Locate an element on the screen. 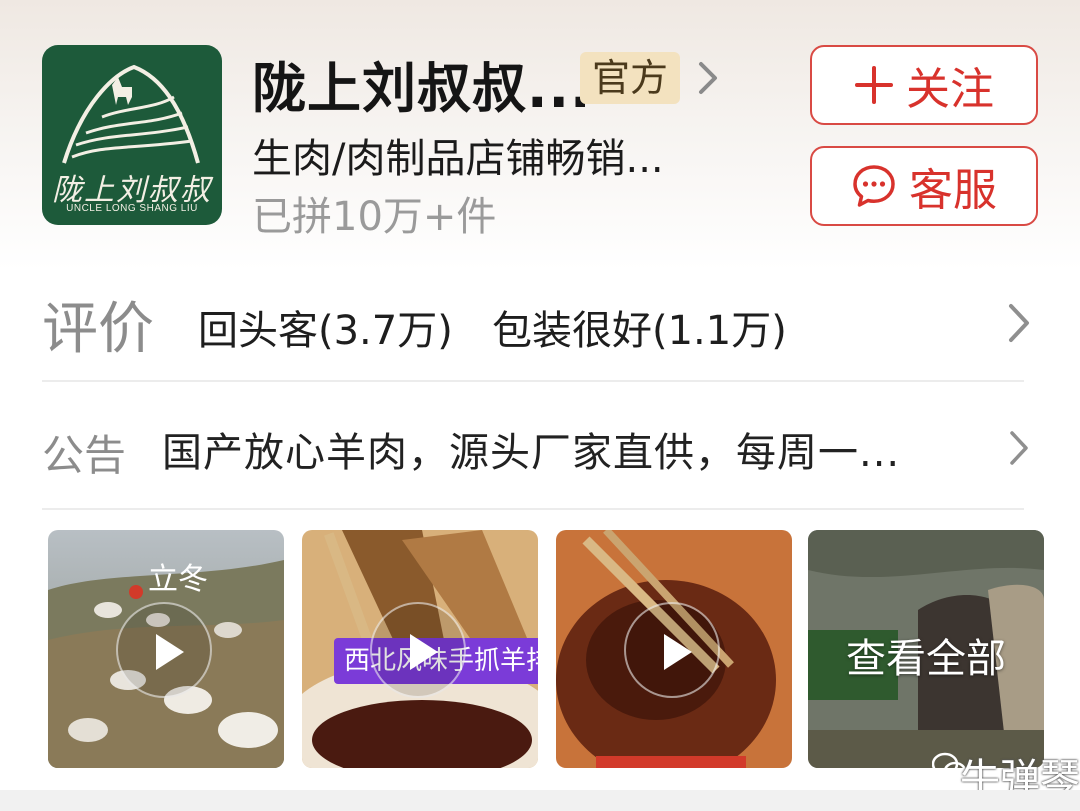 The height and width of the screenshot is (811, 1080). reviews-row: 评价 回头客(3.7万) 包装很好(1.1万) is located at coordinates (540, 326).